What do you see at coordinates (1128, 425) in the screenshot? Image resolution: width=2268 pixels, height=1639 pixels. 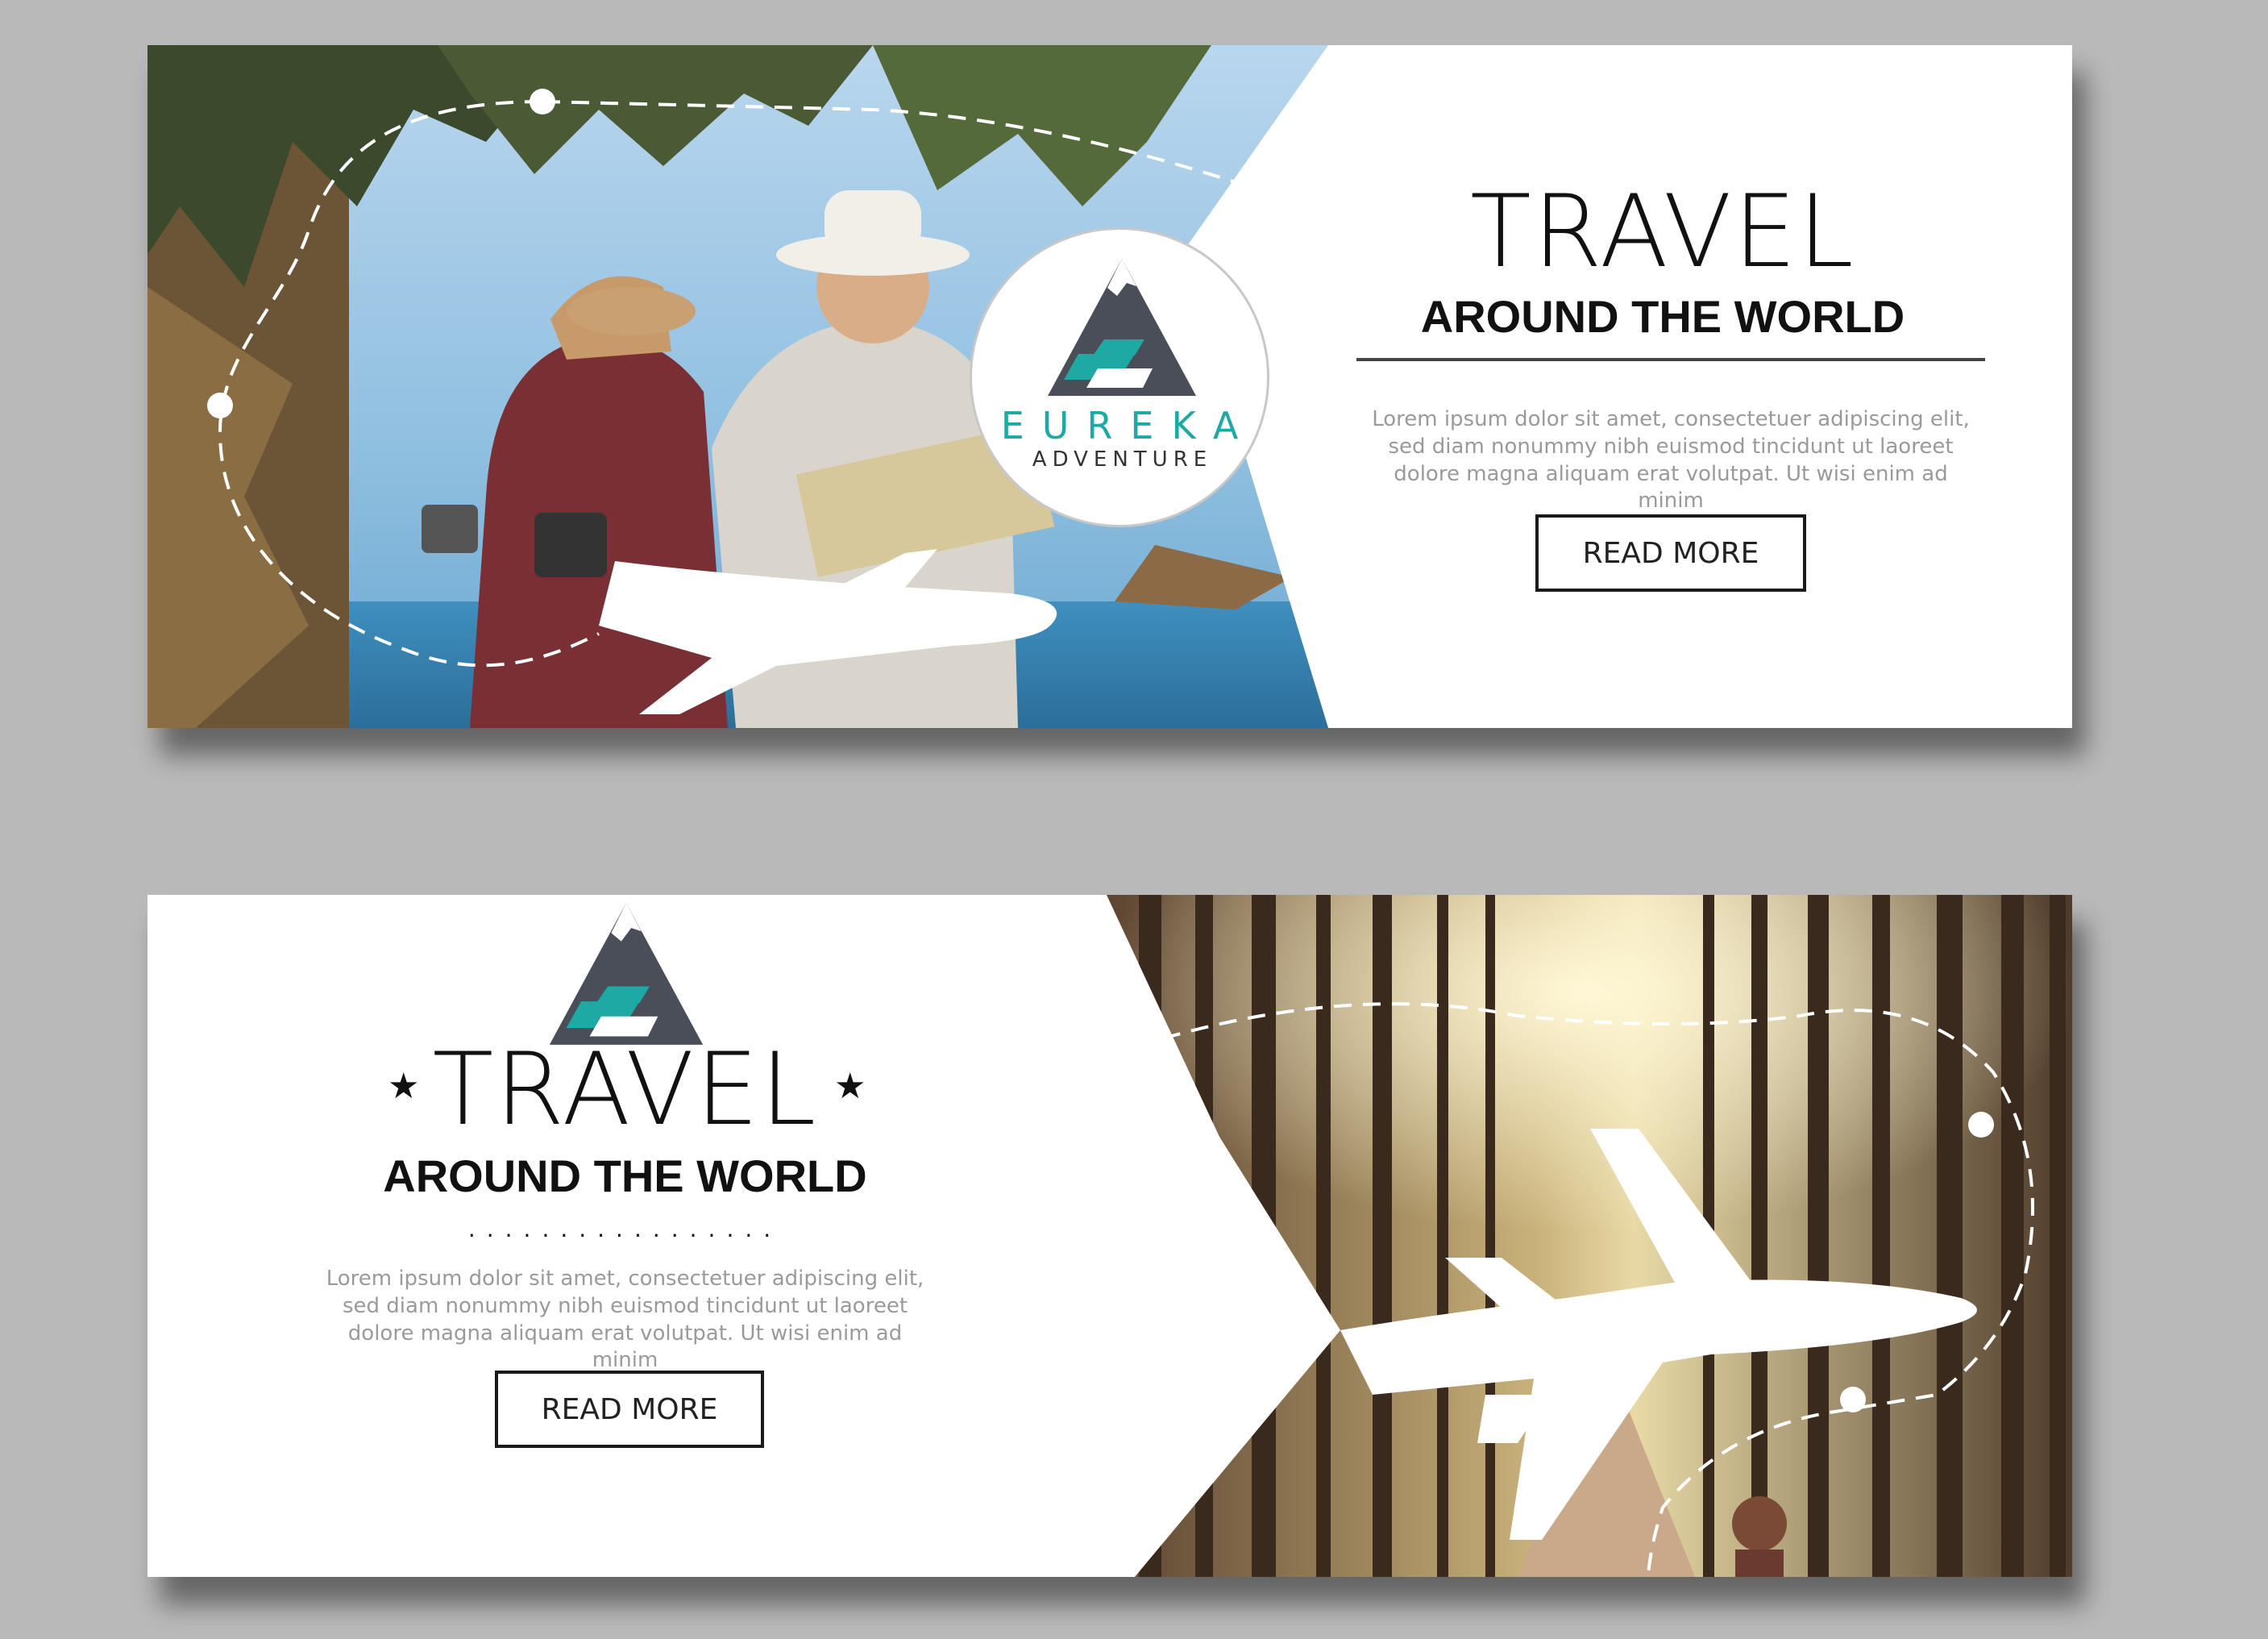 I see `brand-name: EUREKA` at bounding box center [1128, 425].